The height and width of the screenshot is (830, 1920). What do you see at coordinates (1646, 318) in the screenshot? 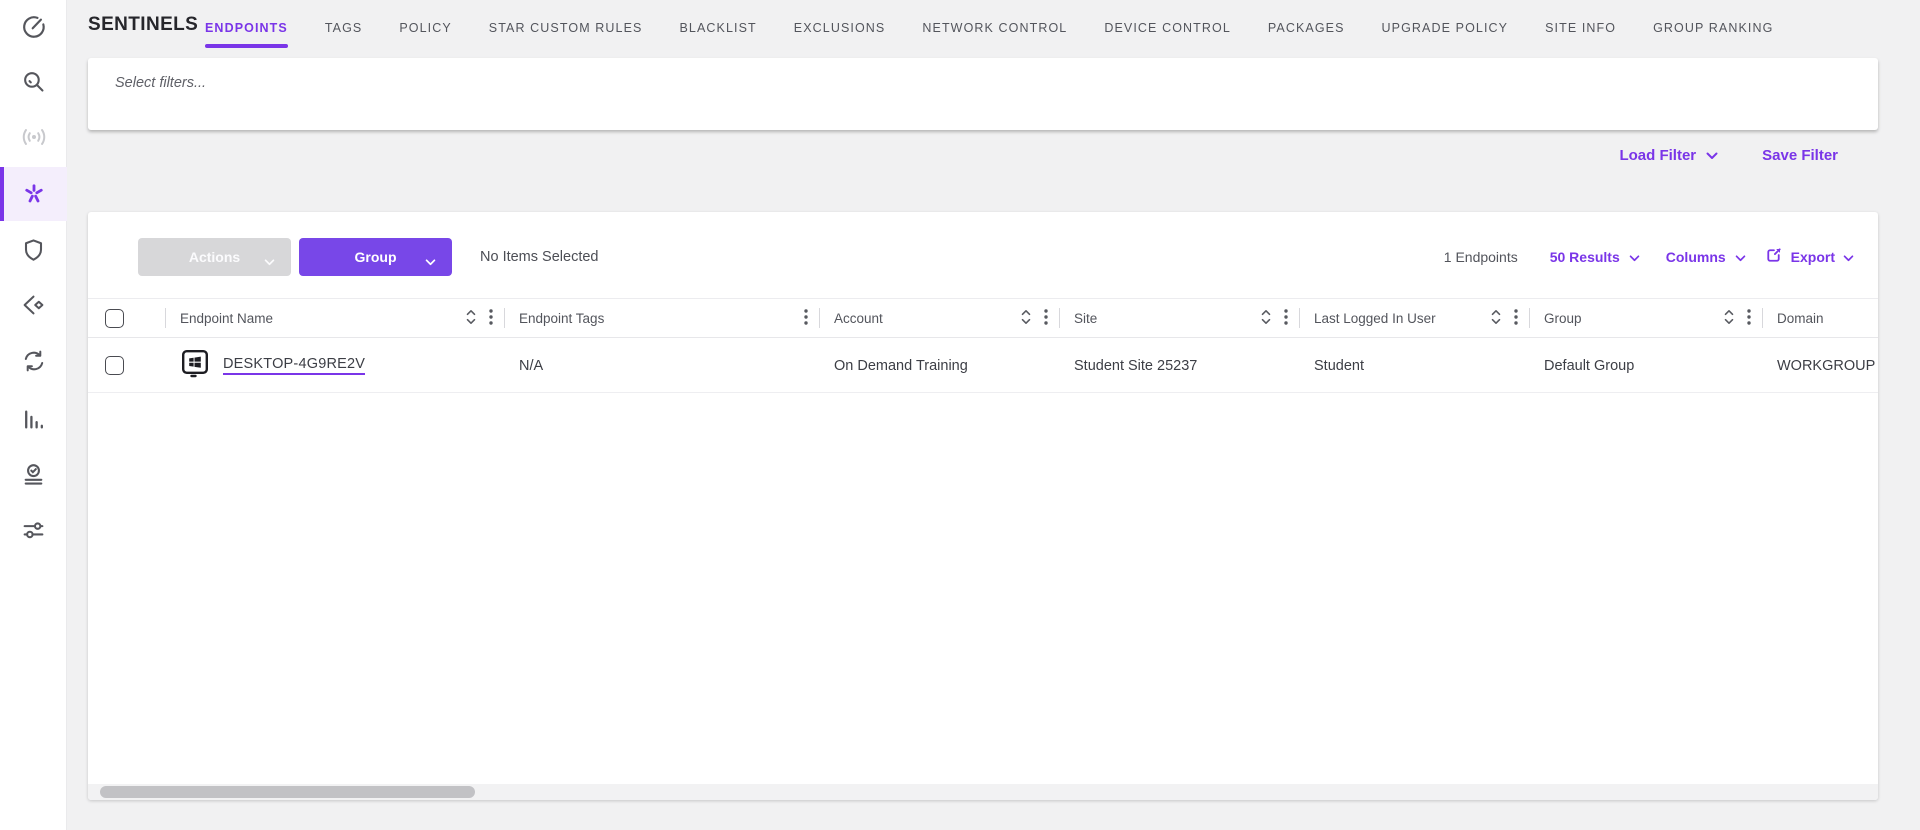
I see `column-group: Group` at bounding box center [1646, 318].